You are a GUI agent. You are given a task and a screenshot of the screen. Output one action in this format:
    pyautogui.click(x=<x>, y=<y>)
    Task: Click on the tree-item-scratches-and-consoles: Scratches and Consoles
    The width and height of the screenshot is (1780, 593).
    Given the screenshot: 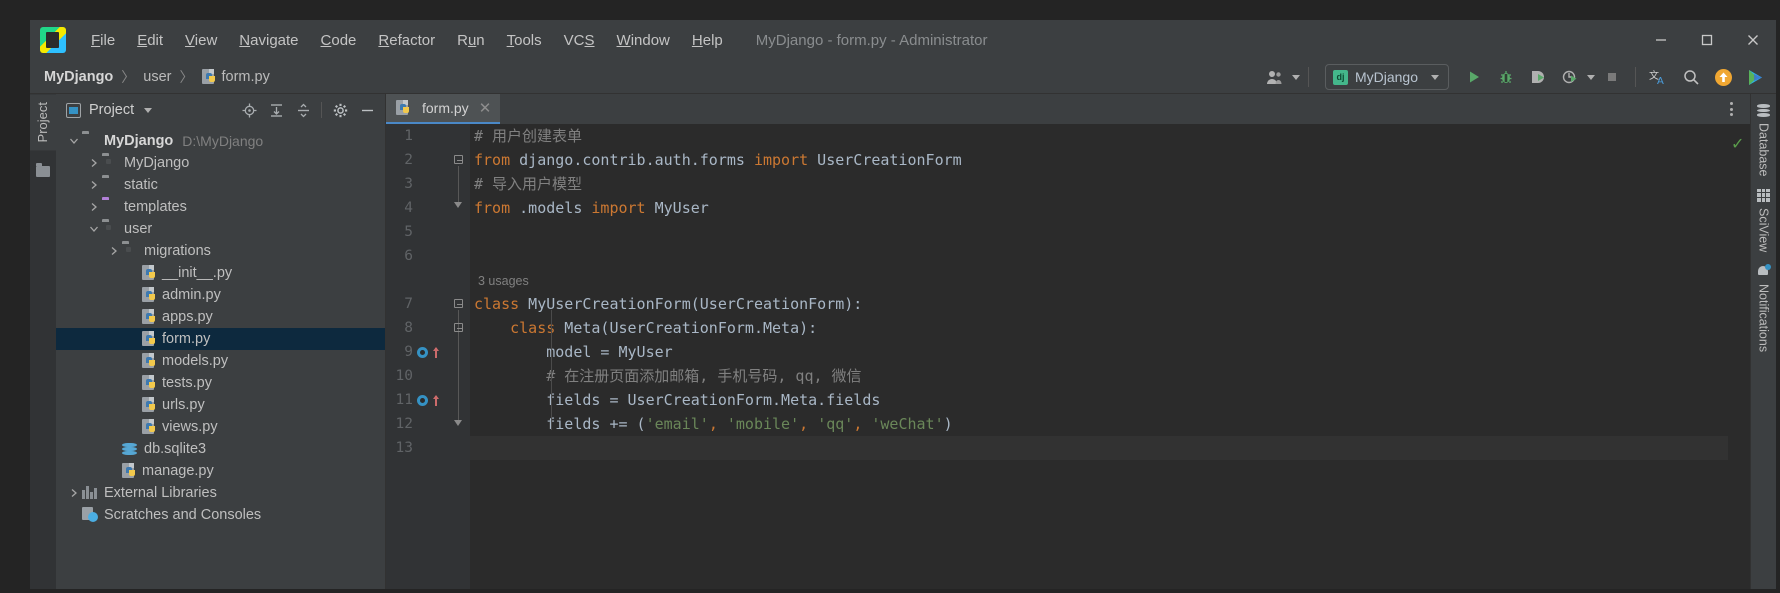 What is the action you would take?
    pyautogui.click(x=220, y=515)
    